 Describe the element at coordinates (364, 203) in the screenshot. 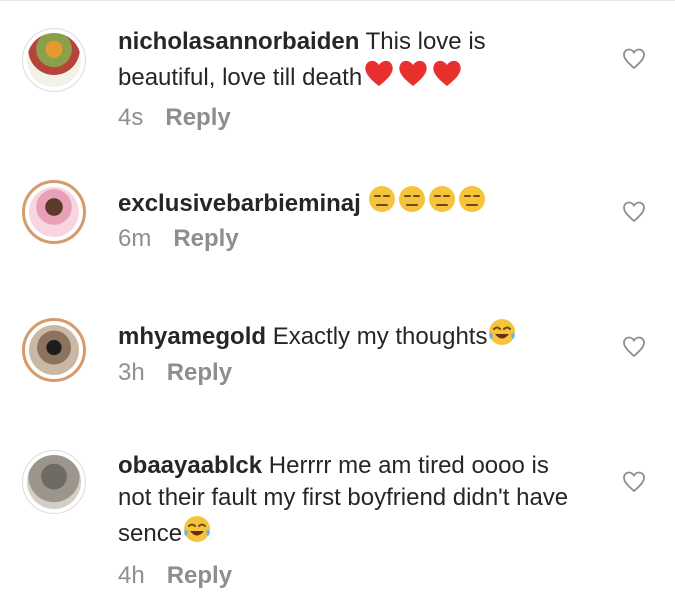

I see `comment-text` at that location.